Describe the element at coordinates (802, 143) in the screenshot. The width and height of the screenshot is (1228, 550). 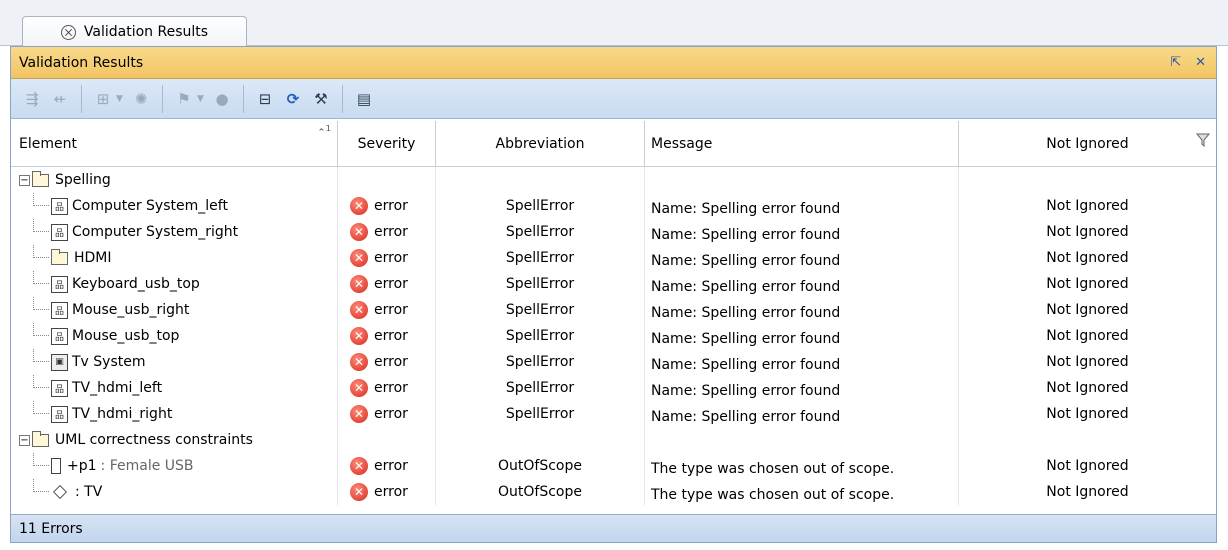
I see `column-header-message: Message` at that location.